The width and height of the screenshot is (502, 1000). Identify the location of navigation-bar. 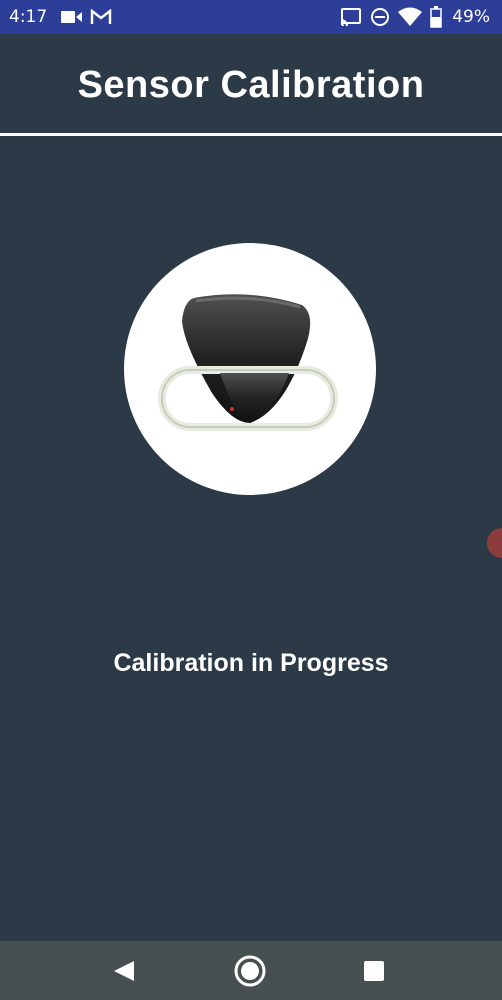
(251, 970).